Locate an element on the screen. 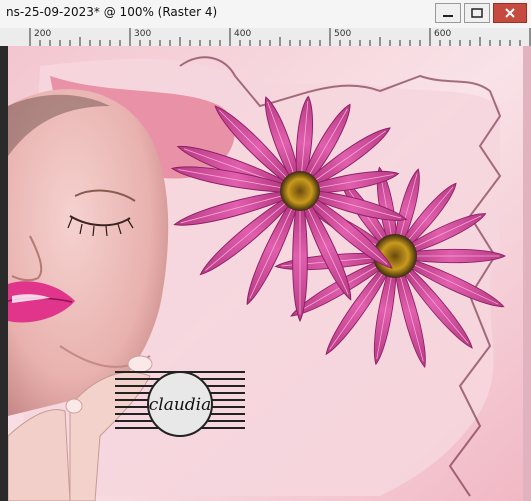  ruler-label-300: 300 is located at coordinates (143, 34).